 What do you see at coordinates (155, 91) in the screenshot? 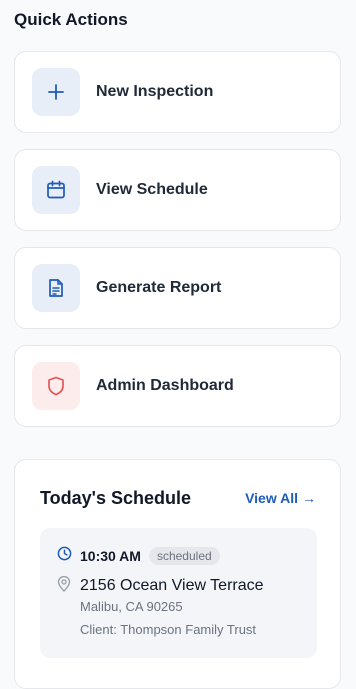
I see `new-inspection-label: New Inspection` at bounding box center [155, 91].